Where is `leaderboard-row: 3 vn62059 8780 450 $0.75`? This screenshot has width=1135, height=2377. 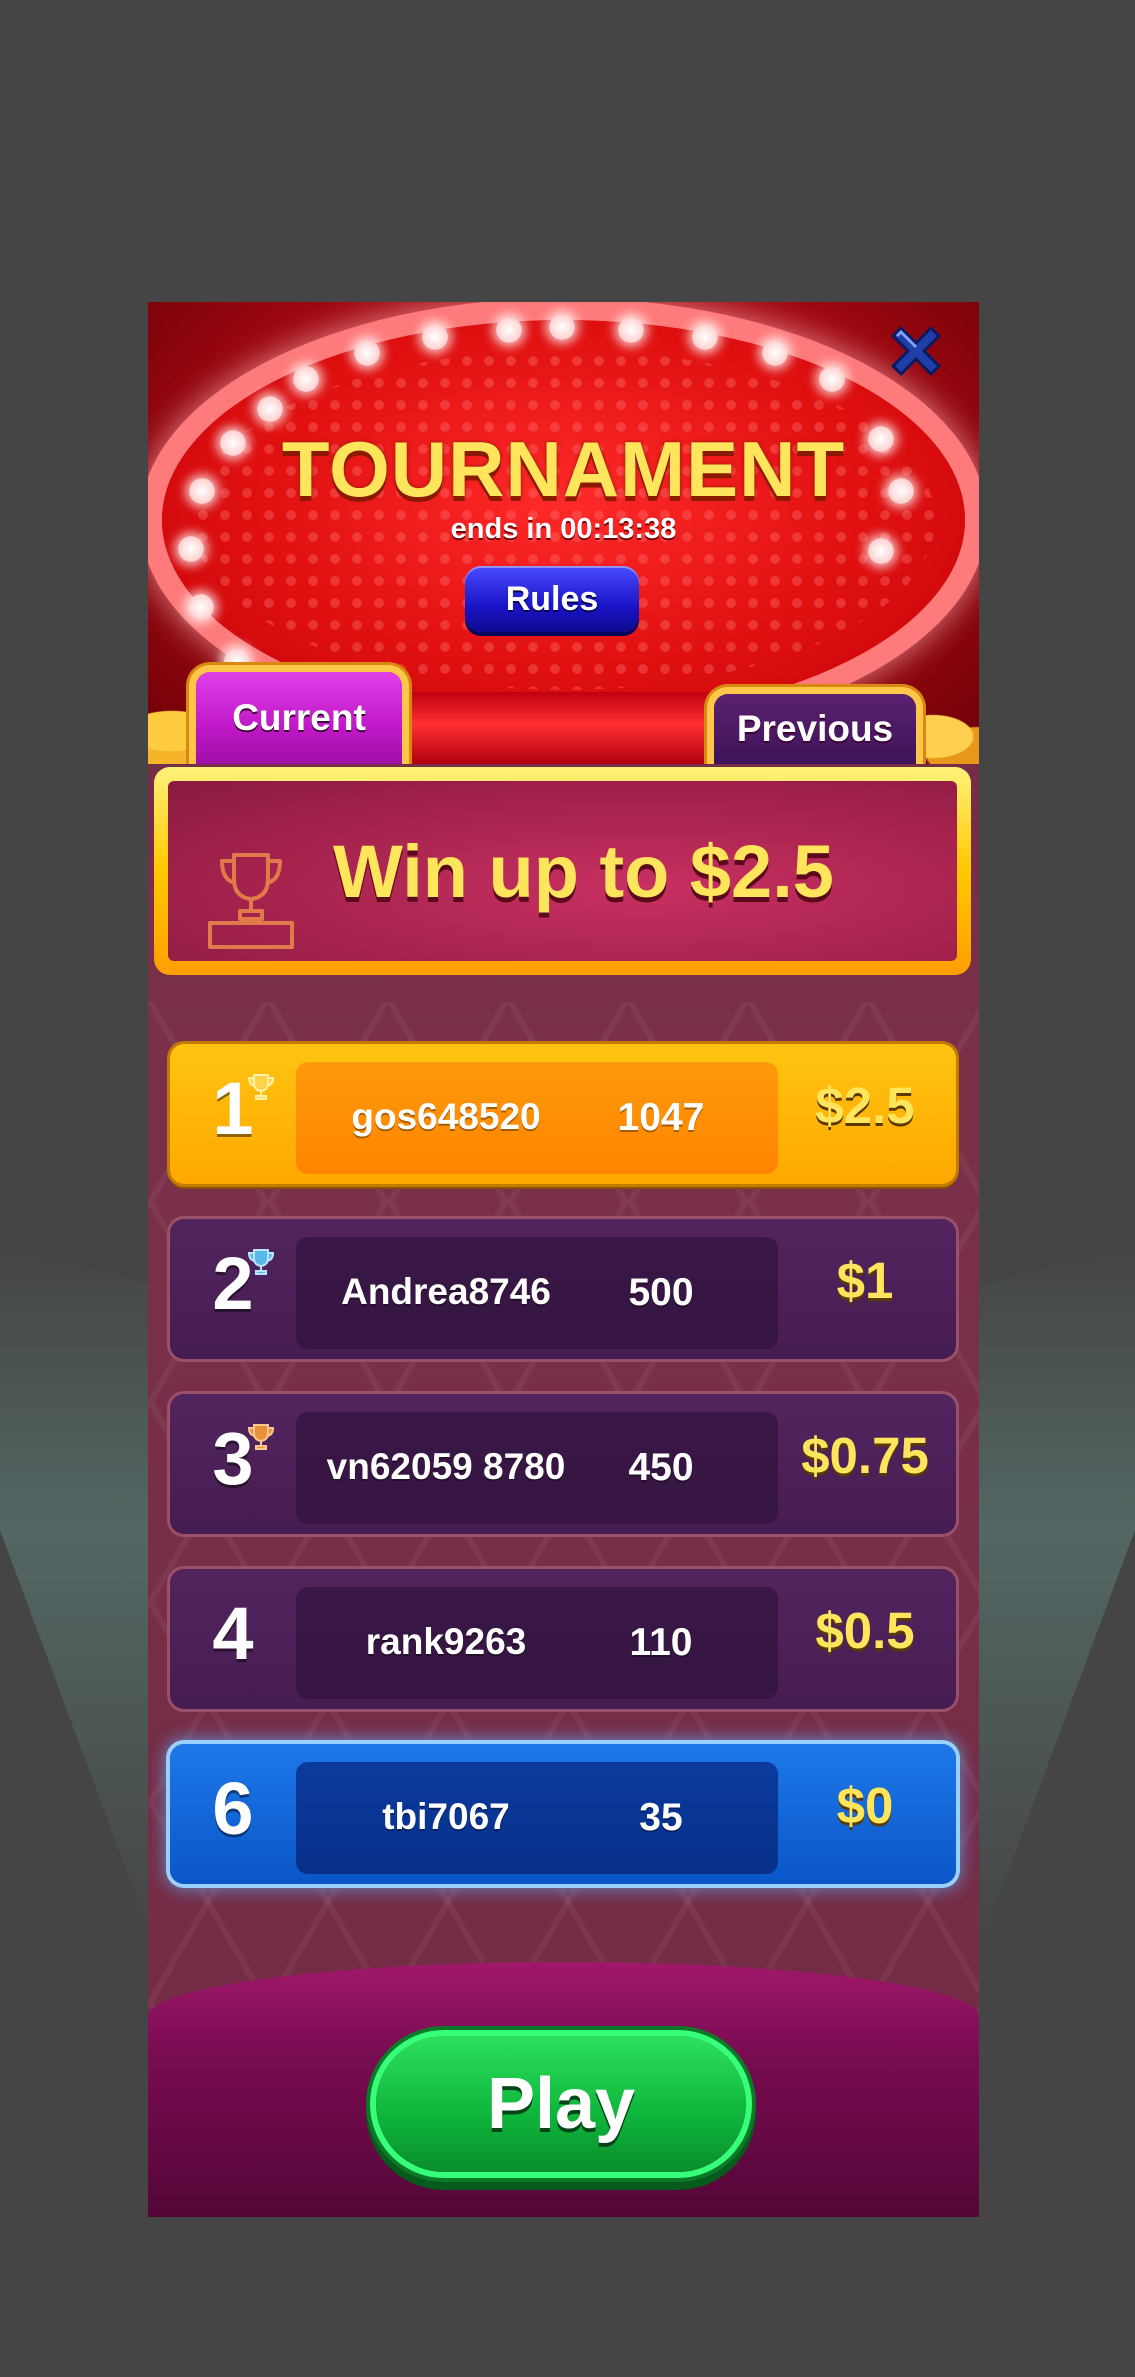
leaderboard-row: 3 vn62059 8780 450 $0.75 is located at coordinates (563, 1464).